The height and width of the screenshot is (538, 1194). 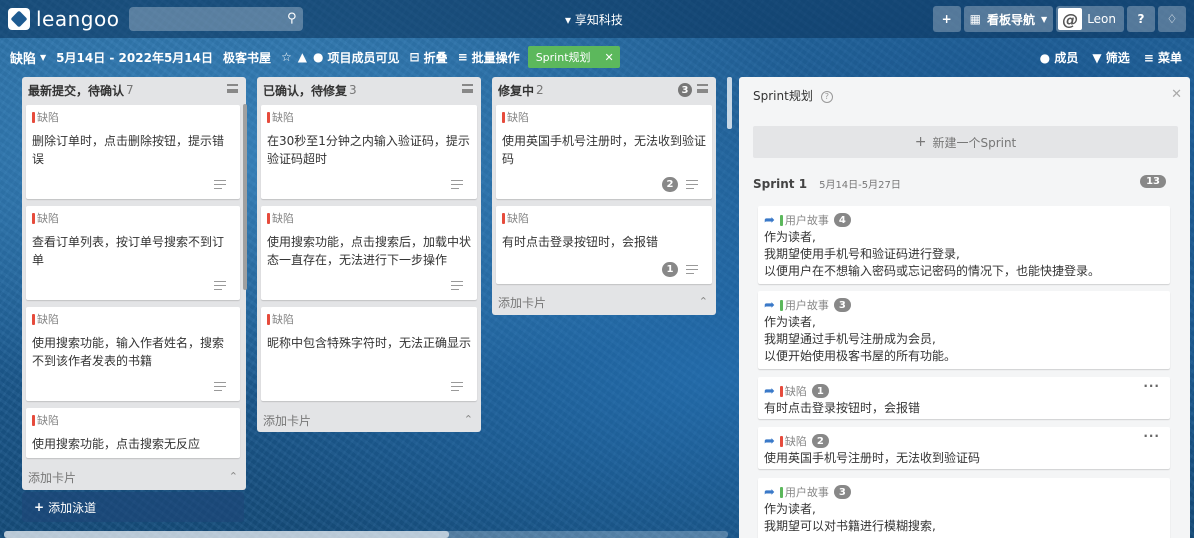 What do you see at coordinates (363, 57) in the screenshot?
I see `visibility-label: 项目成员可见` at bounding box center [363, 57].